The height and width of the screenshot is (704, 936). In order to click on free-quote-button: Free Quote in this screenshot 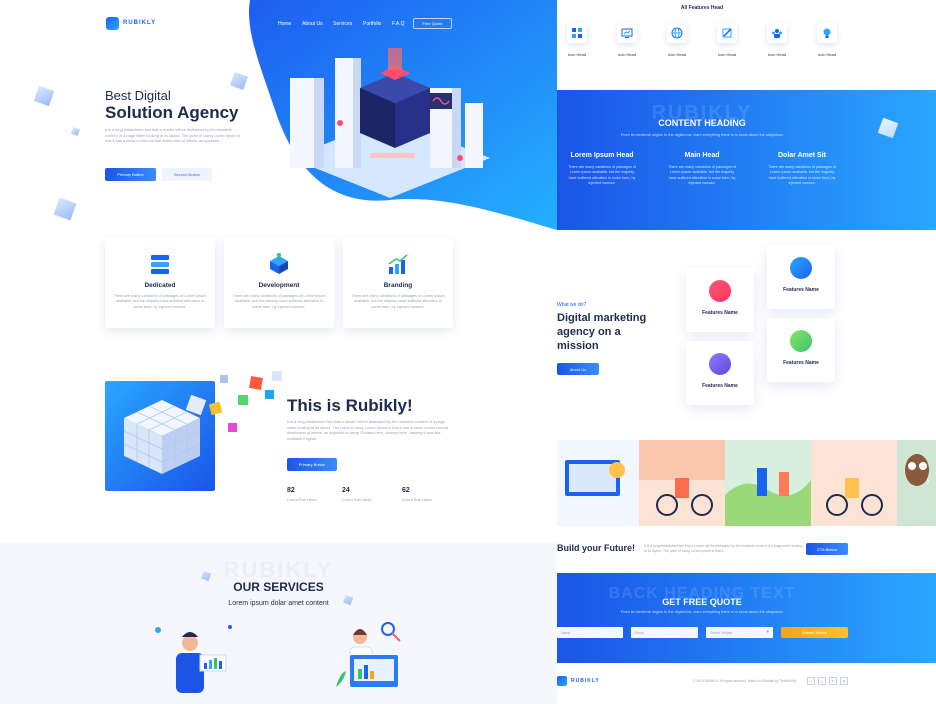, I will do `click(432, 23)`.